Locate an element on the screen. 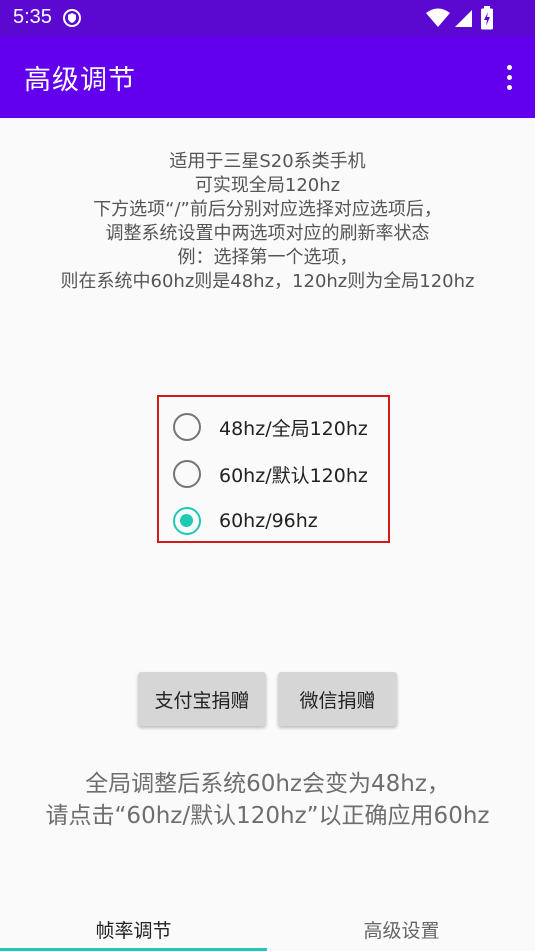  status-bar: 5:35 is located at coordinates (267, 18).